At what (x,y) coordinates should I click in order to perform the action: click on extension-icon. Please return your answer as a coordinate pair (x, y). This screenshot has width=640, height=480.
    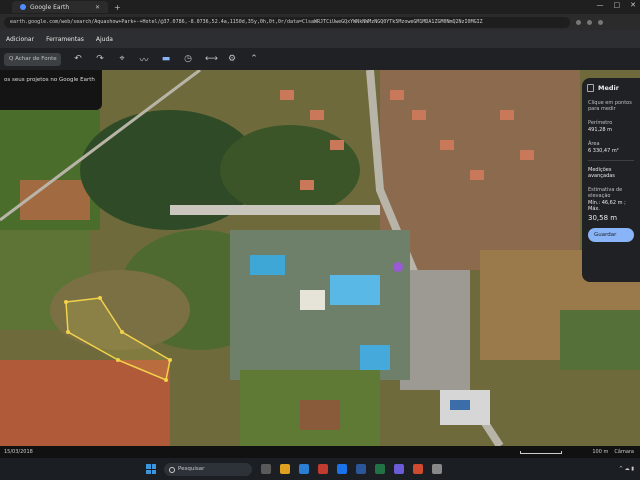
    Looking at the image, I should click on (578, 22).